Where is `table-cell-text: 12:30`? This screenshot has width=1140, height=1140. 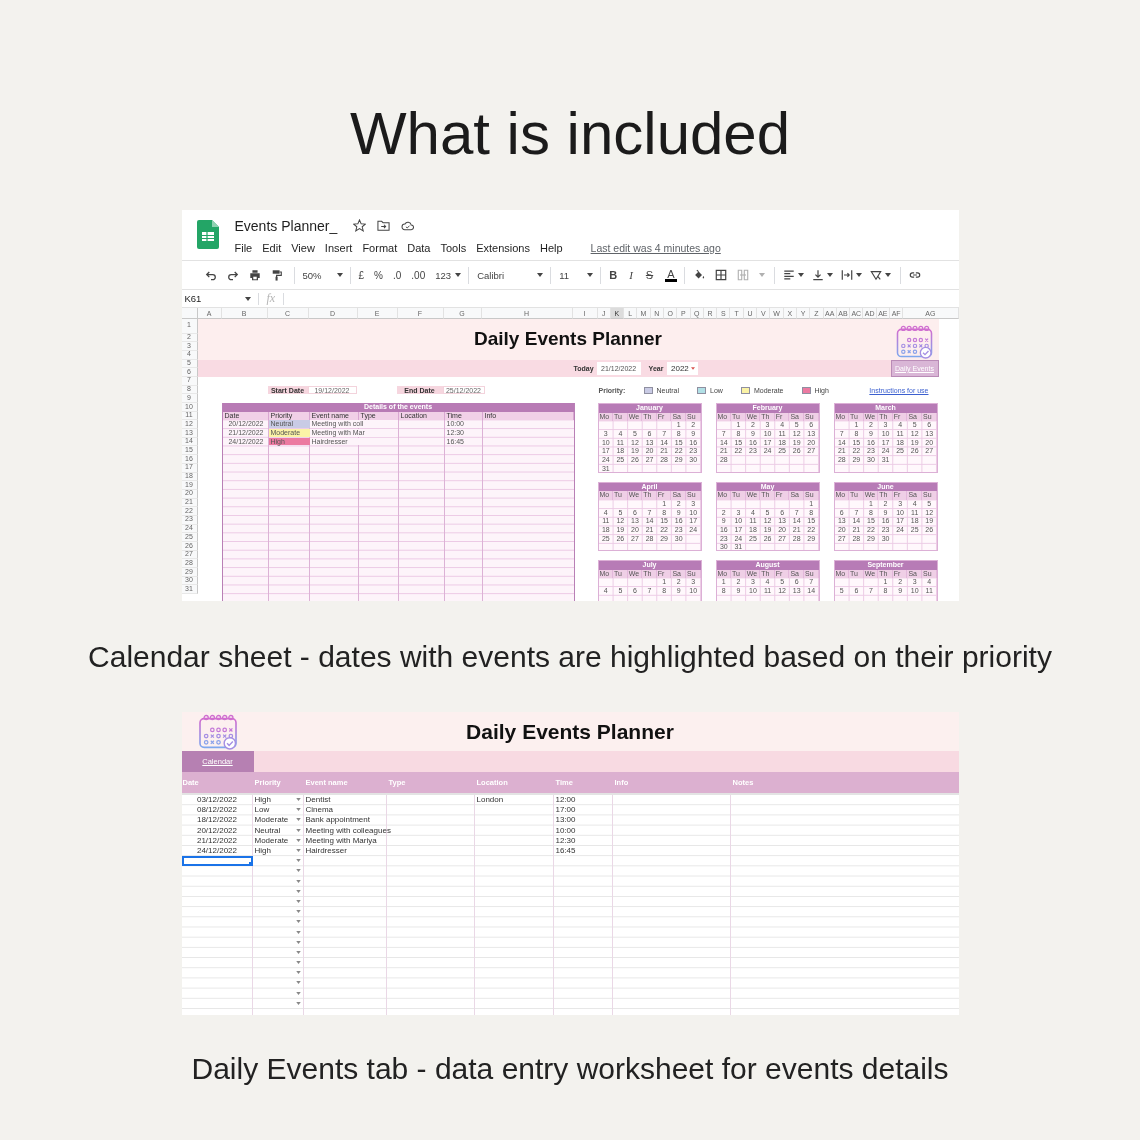
table-cell-text: 12:30 is located at coordinates (565, 840).